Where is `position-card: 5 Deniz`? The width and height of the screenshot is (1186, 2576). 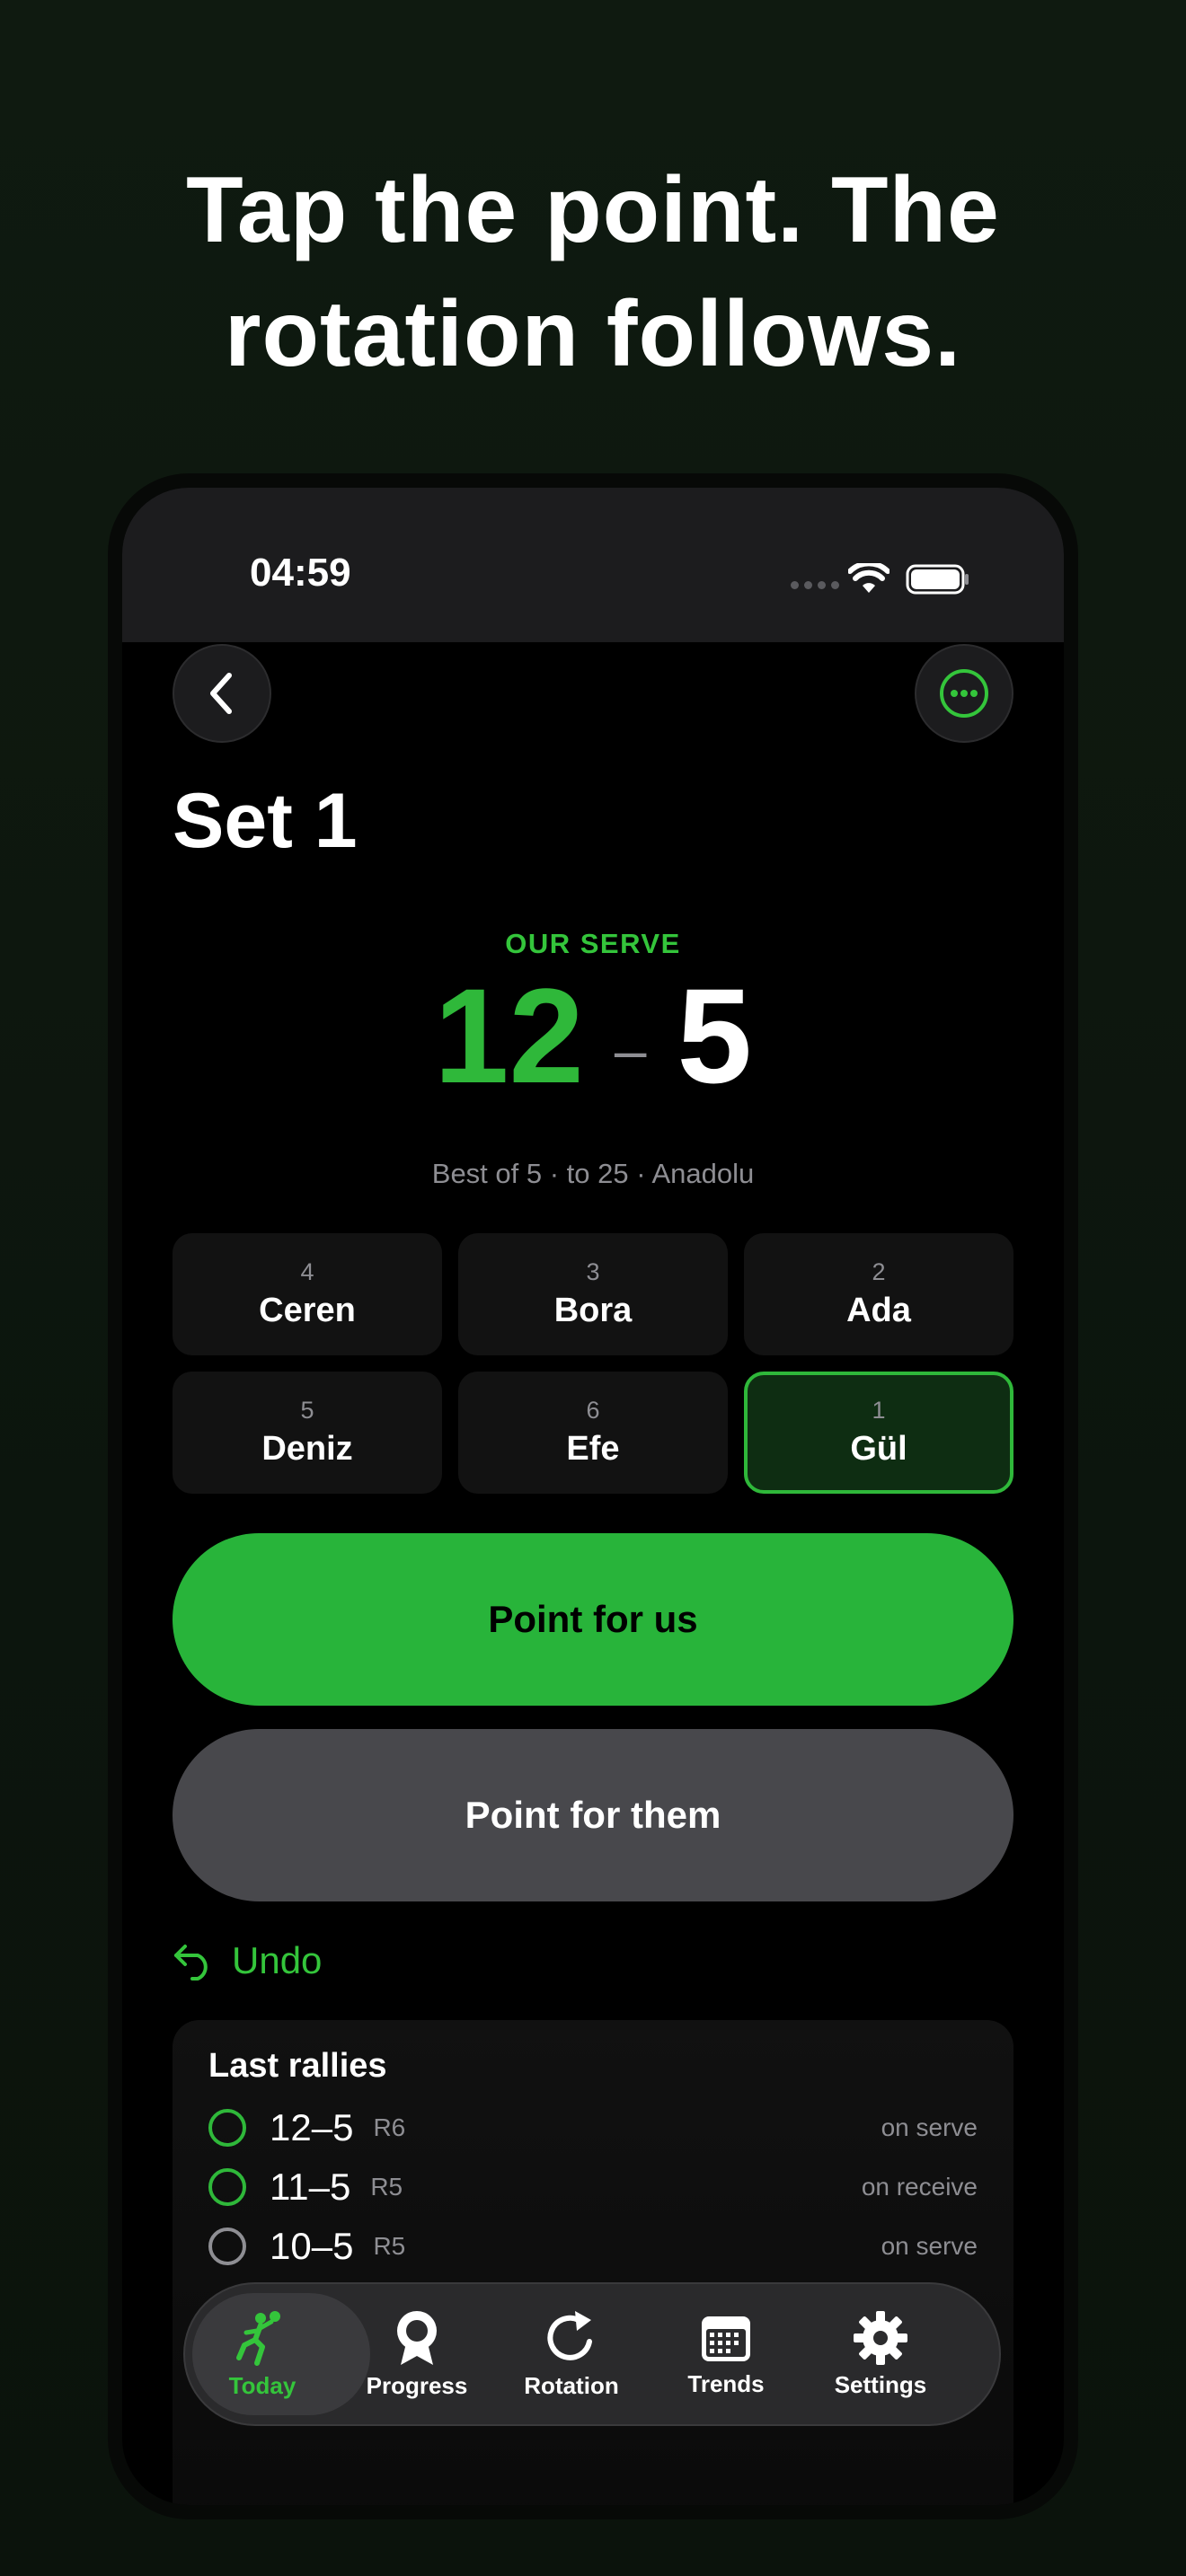
position-card: 5 Deniz is located at coordinates (307, 1433).